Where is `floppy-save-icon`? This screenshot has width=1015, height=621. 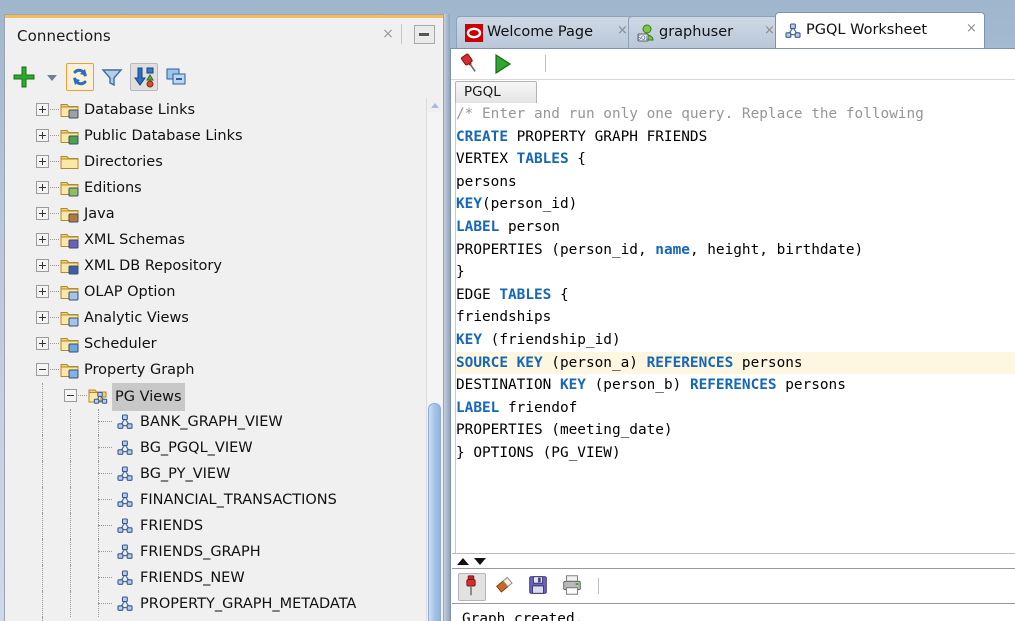
floppy-save-icon is located at coordinates (539, 586).